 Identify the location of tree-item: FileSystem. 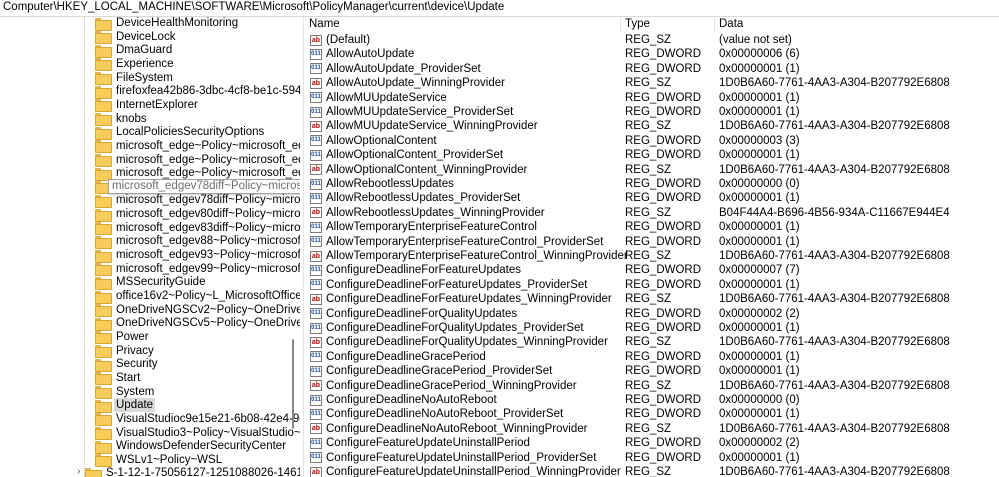
(135, 78).